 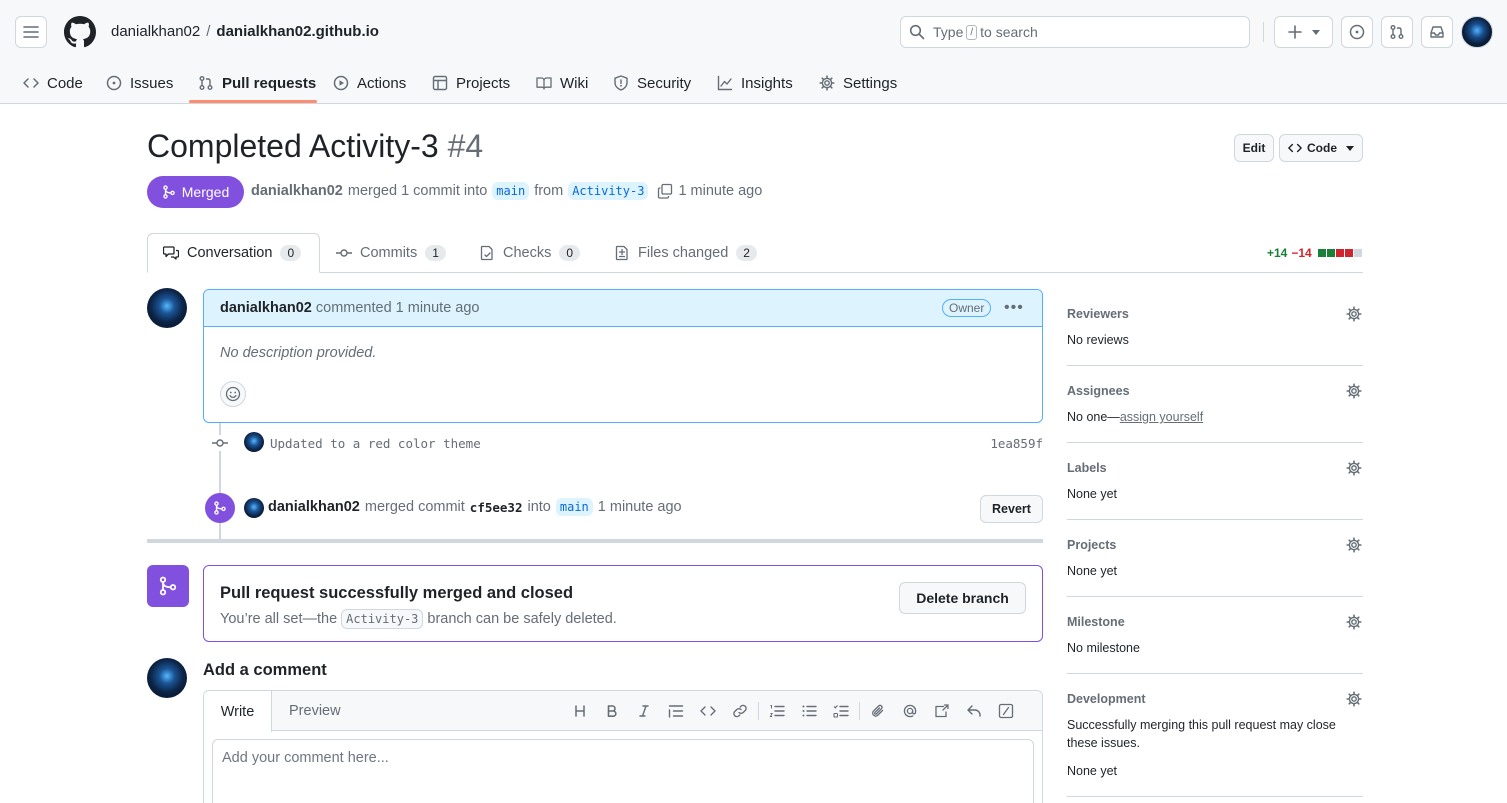 I want to click on pull-requests-button, so click(x=1397, y=32).